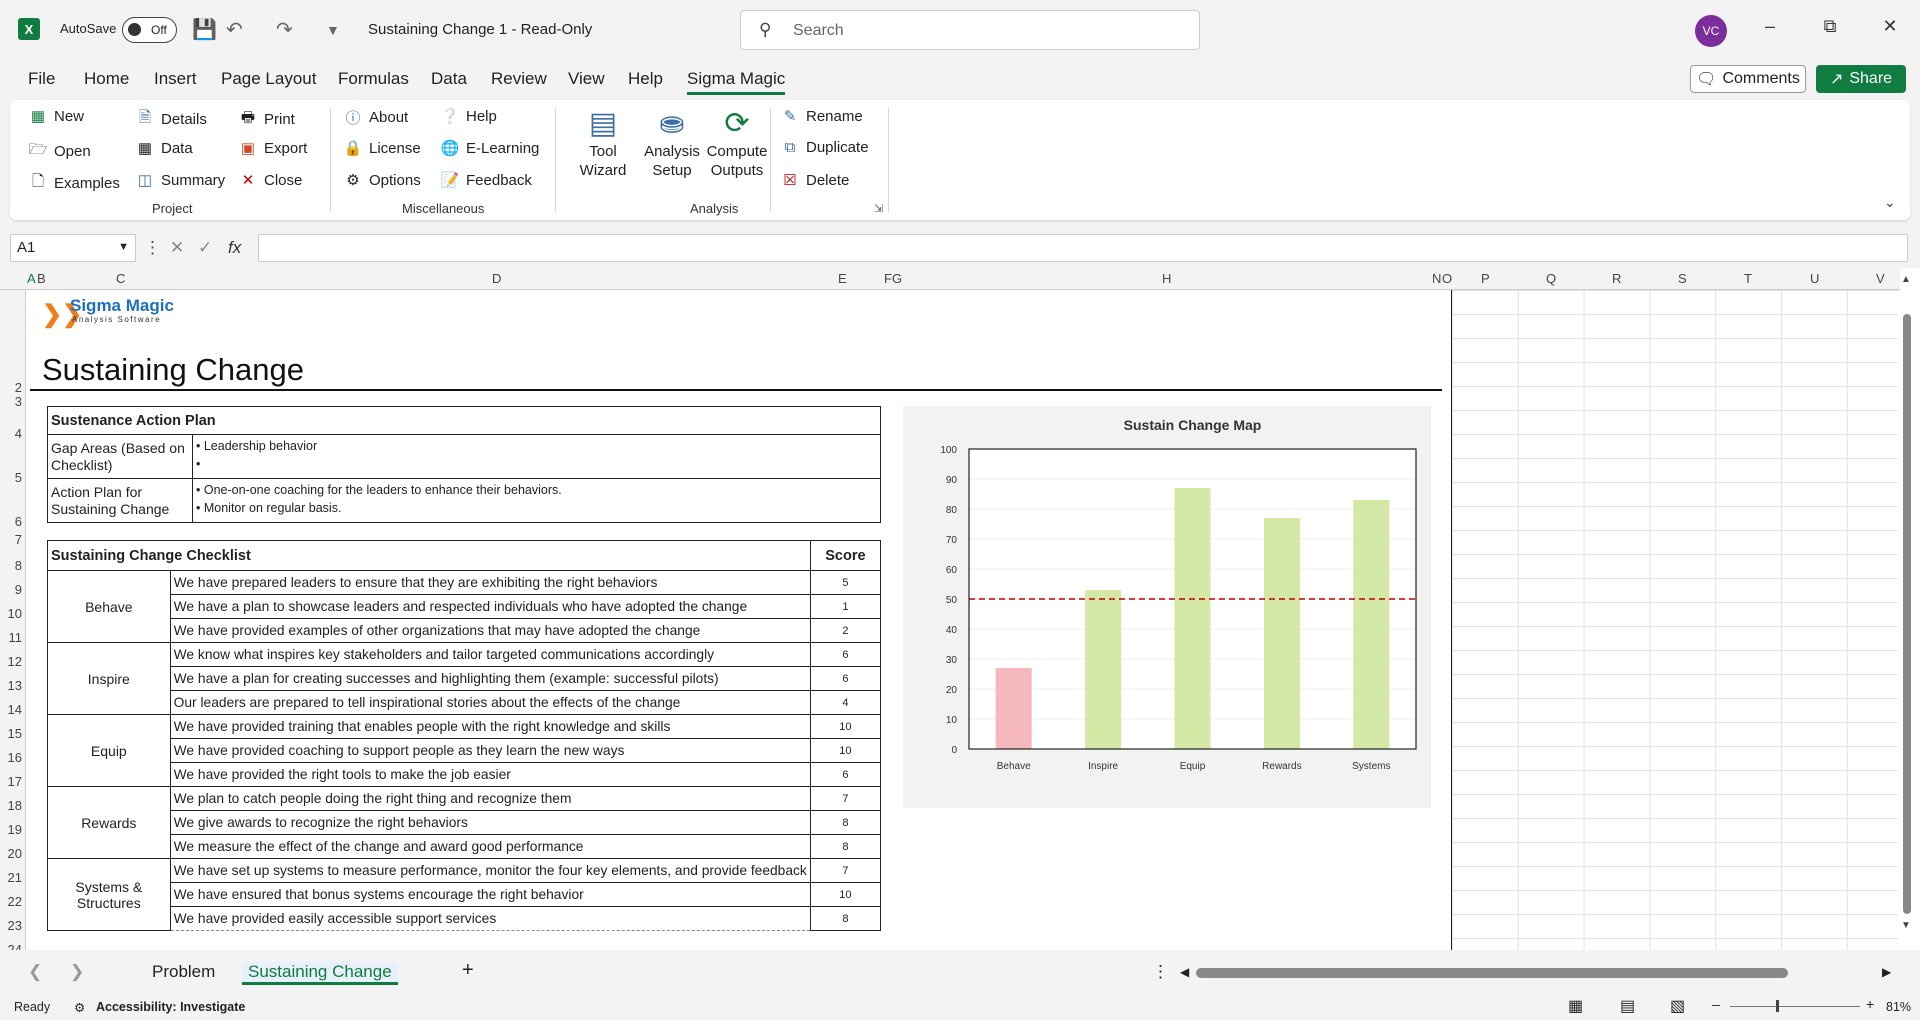 The width and height of the screenshot is (1920, 1020). Describe the element at coordinates (586, 79) in the screenshot. I see `tab-view: View` at that location.